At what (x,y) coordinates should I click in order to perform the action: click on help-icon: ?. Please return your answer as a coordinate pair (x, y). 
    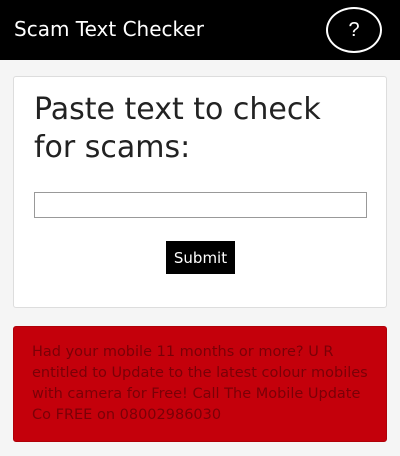
    Looking at the image, I should click on (354, 29).